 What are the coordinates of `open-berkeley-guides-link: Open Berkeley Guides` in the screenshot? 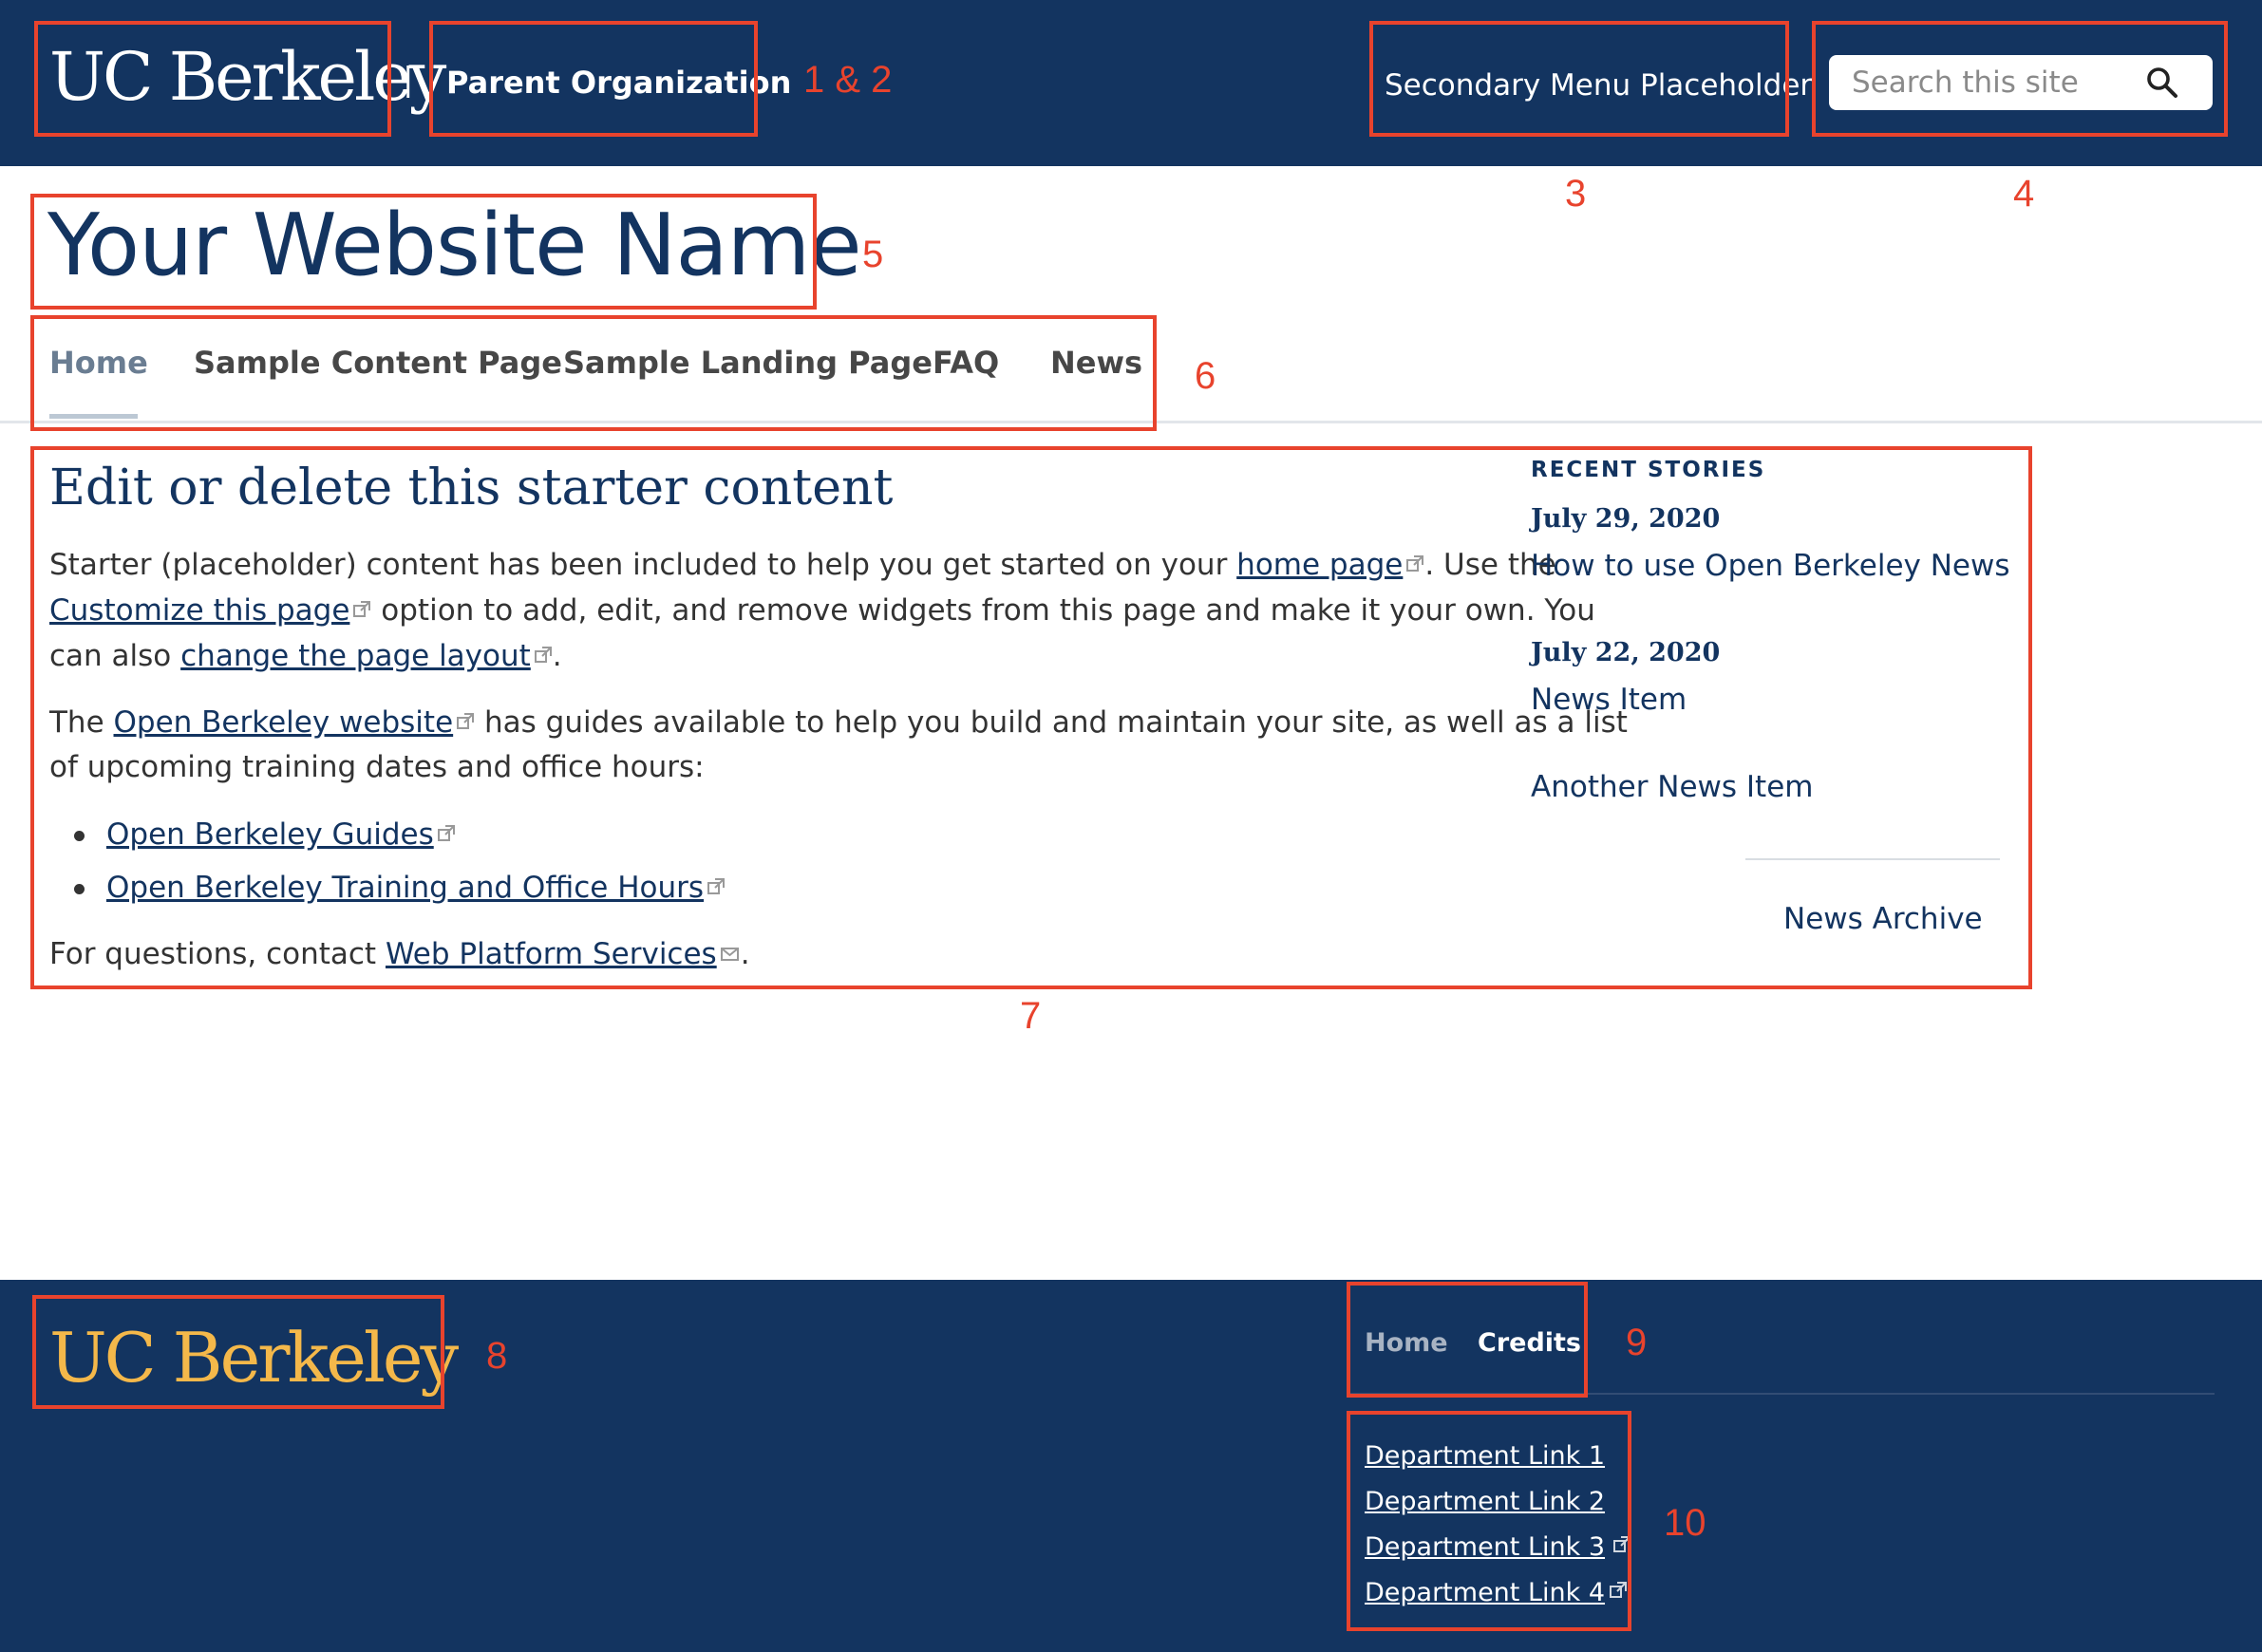 It's located at (270, 834).